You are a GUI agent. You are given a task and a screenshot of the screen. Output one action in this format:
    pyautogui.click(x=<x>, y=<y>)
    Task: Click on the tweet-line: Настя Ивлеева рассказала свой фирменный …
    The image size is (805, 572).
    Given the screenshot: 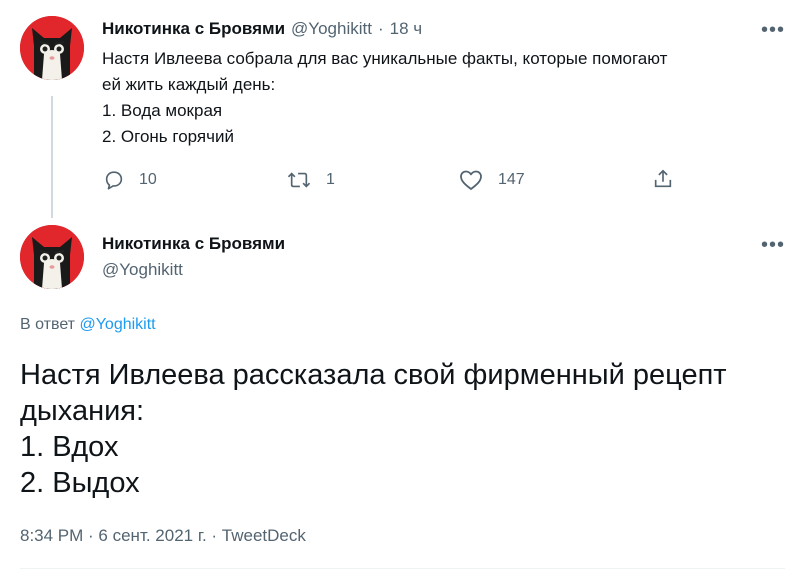 What is the action you would take?
    pyautogui.click(x=373, y=375)
    